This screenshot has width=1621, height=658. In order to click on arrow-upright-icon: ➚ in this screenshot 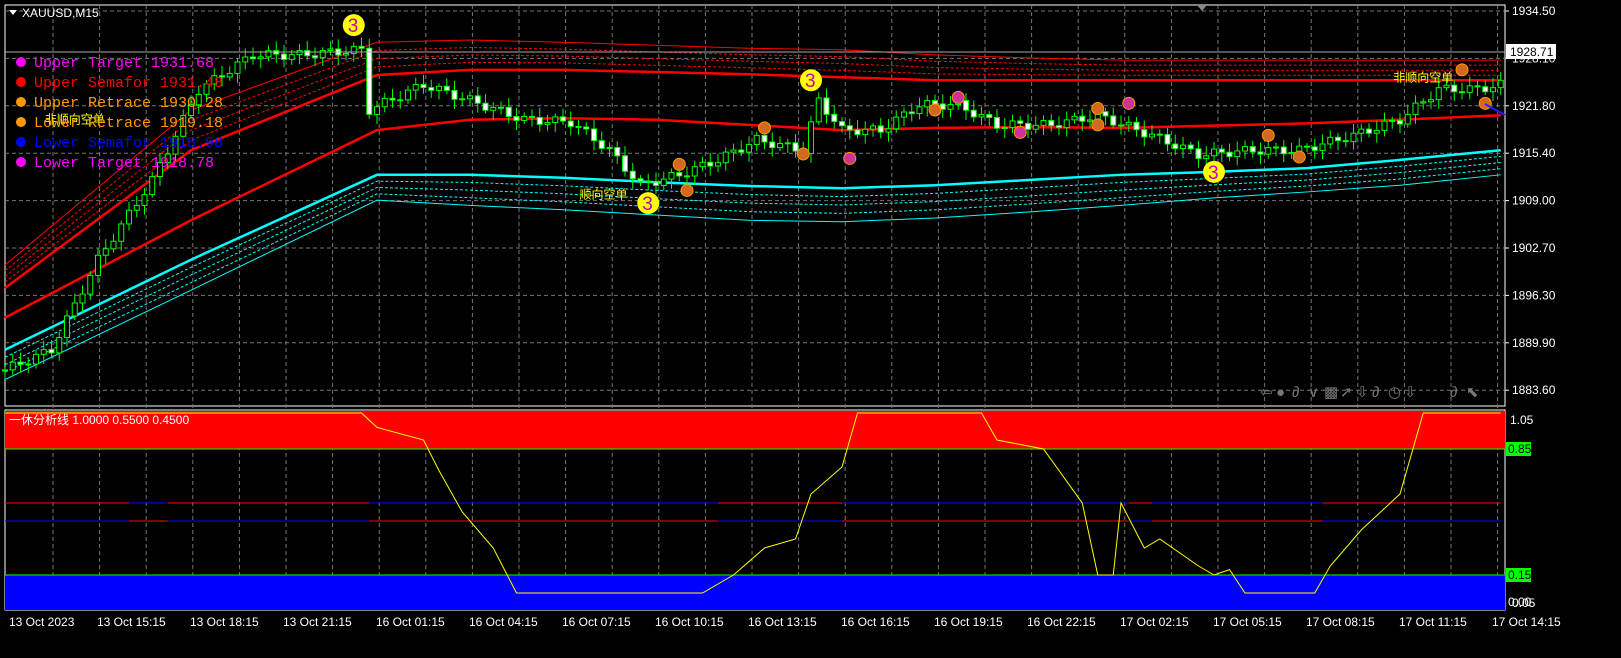, I will do `click(1346, 392)`.